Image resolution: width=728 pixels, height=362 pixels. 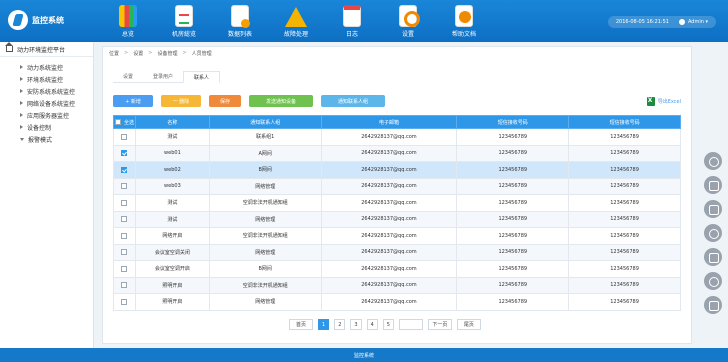 I want to click on nav-data-list: 数据列表, so click(x=240, y=21).